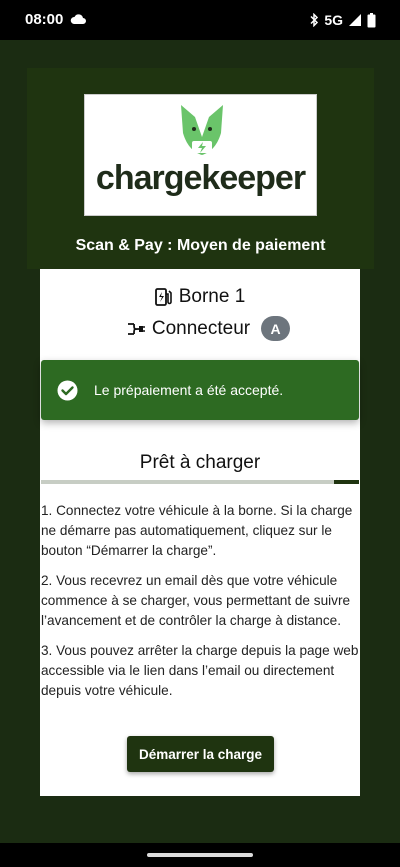 The width and height of the screenshot is (400, 867). Describe the element at coordinates (187, 482) in the screenshot. I see `progress-track` at that location.